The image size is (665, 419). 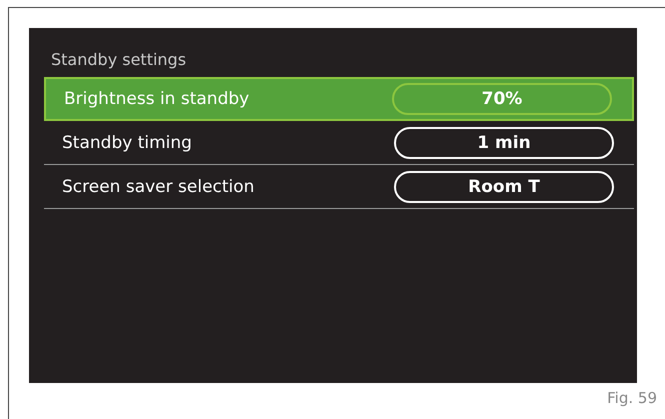 What do you see at coordinates (157, 99) in the screenshot?
I see `setting-label: Brightness in standby` at bounding box center [157, 99].